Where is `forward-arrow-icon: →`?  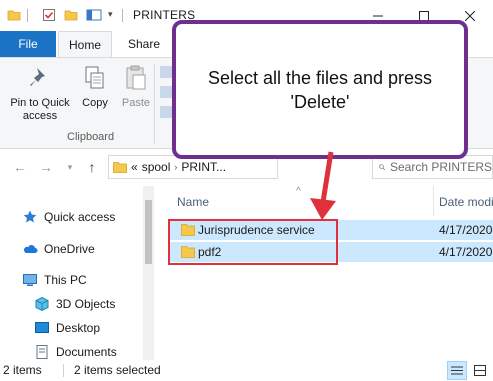
forward-arrow-icon: → is located at coordinates (46, 167).